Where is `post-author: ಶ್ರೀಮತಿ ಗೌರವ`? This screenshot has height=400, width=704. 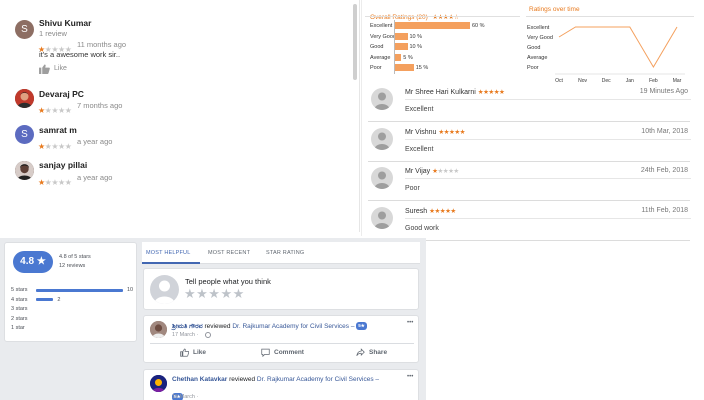
post-author: ಶ್ರೀಮತಿ ಗೌರವ is located at coordinates (187, 326).